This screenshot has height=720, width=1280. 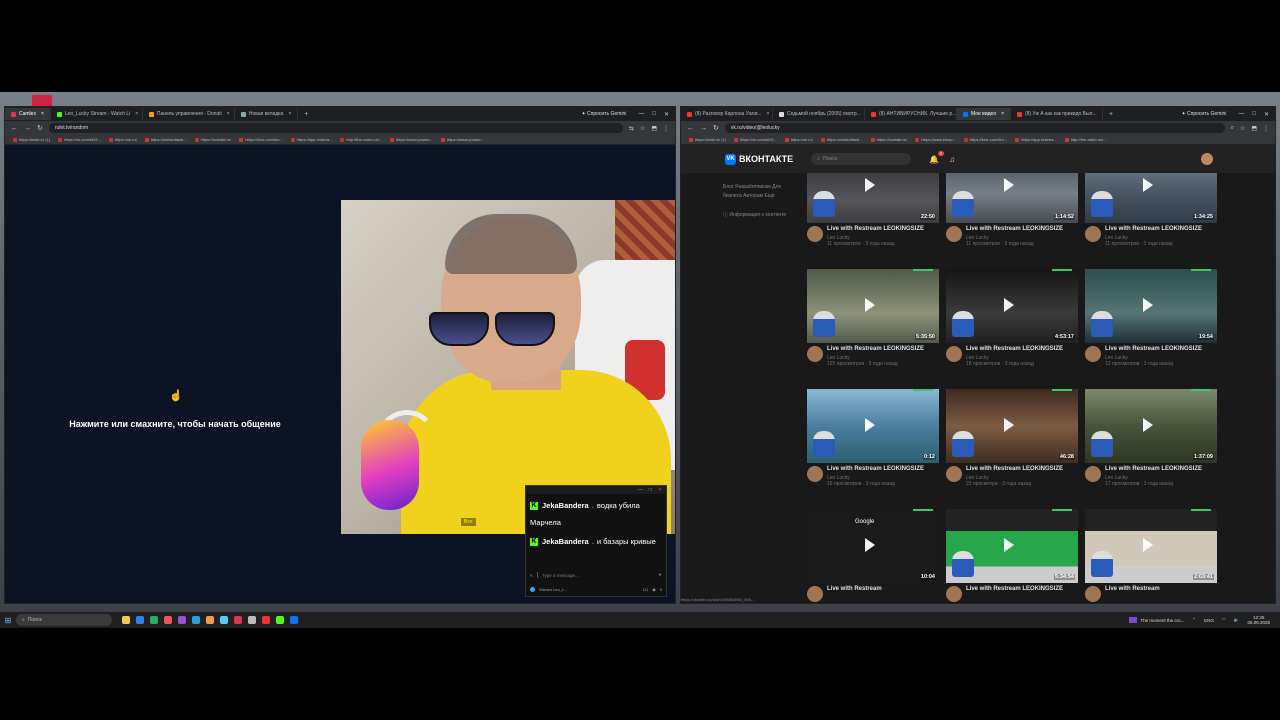 What do you see at coordinates (654, 128) in the screenshot?
I see `extensions-icon: ⬒` at bounding box center [654, 128].